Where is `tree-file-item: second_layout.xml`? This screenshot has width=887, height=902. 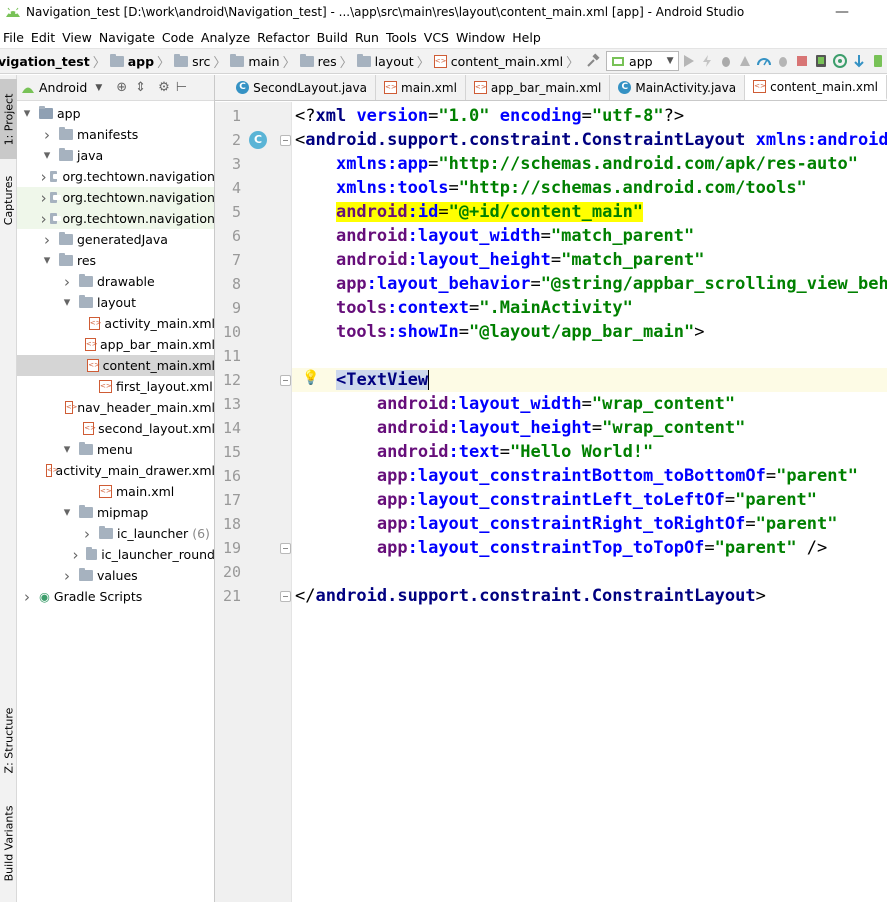 tree-file-item: second_layout.xml is located at coordinates (115, 428).